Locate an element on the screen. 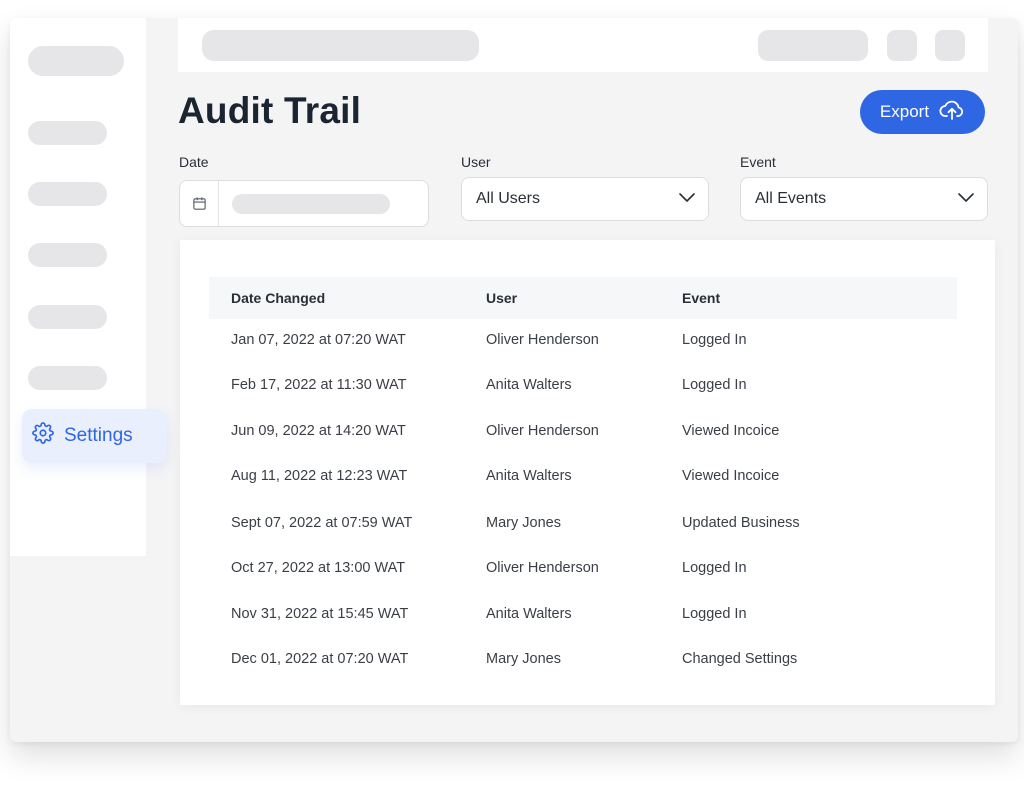  column-header-event: Event is located at coordinates (701, 298).